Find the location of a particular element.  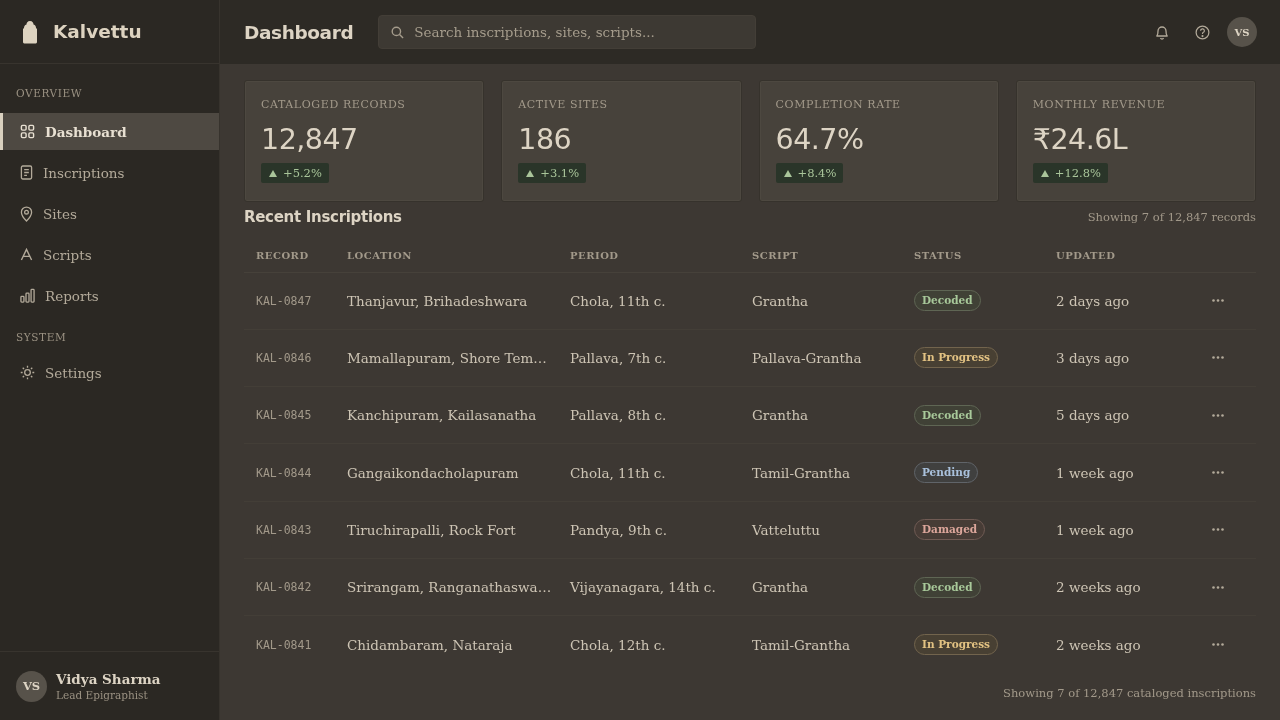

column-header: SCRIPT is located at coordinates (821, 256).